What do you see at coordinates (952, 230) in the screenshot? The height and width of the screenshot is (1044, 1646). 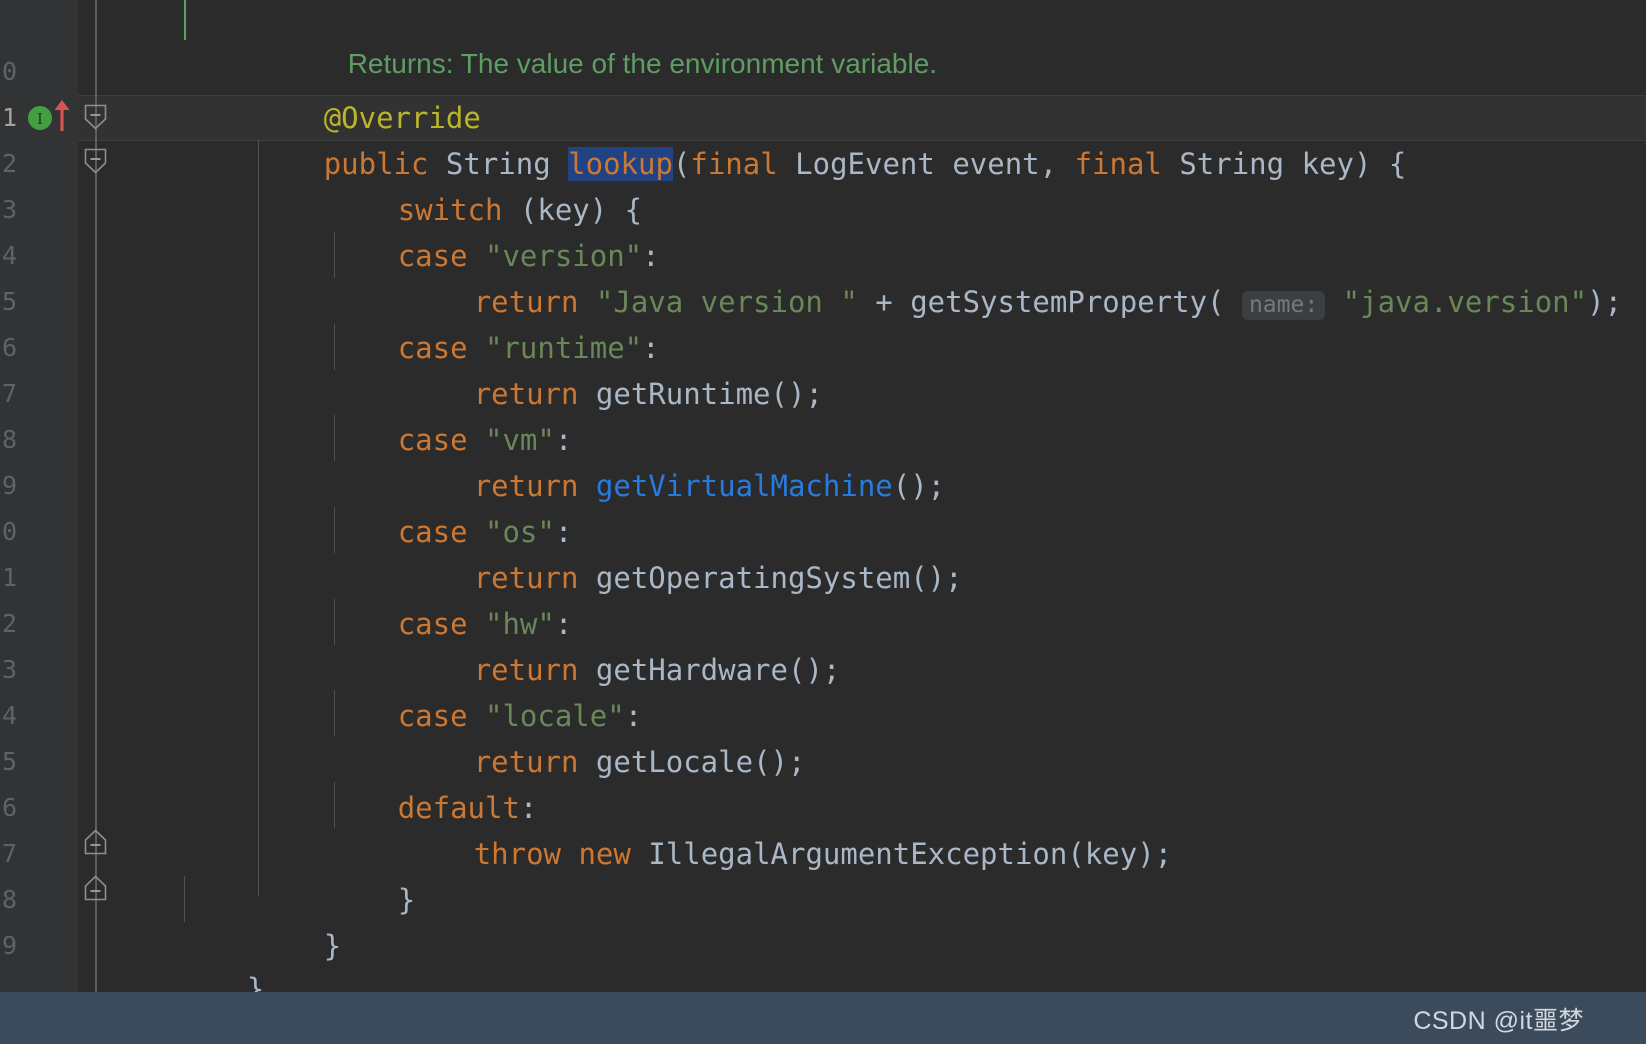 I see `code-line-case-version: case "version":` at bounding box center [952, 230].